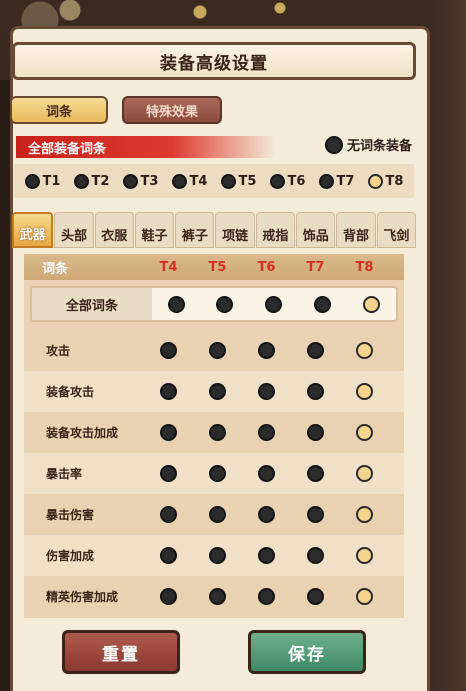 The image size is (466, 691). What do you see at coordinates (70, 556) in the screenshot?
I see `affix-label: 伤害加成` at bounding box center [70, 556].